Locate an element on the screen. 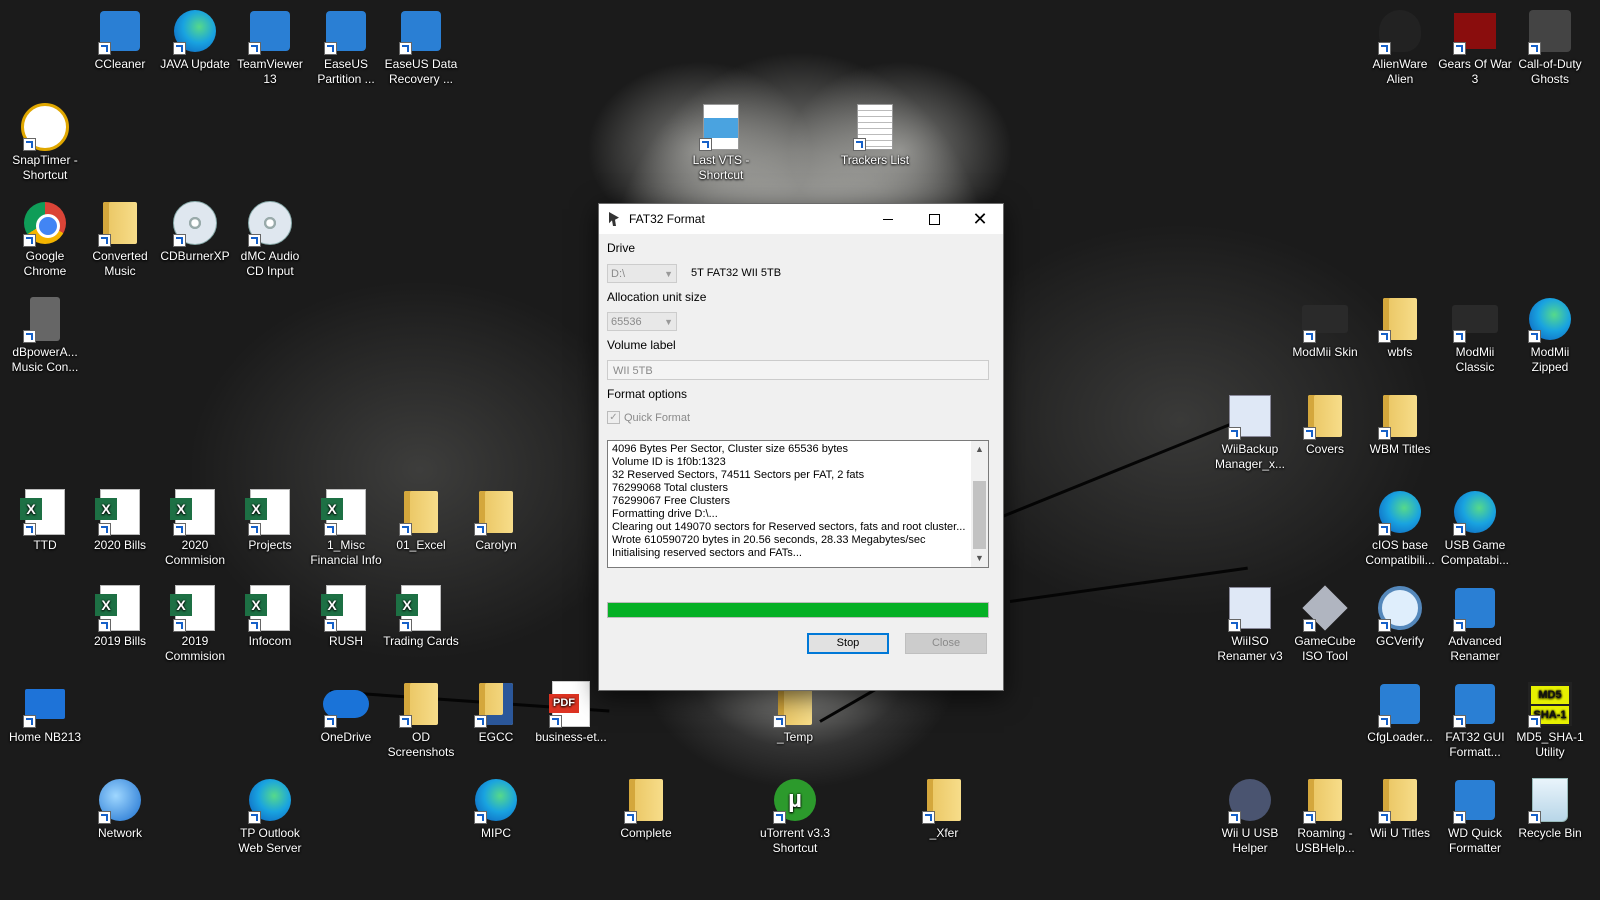  desktop-icon: JAVA Update is located at coordinates (195, 39).